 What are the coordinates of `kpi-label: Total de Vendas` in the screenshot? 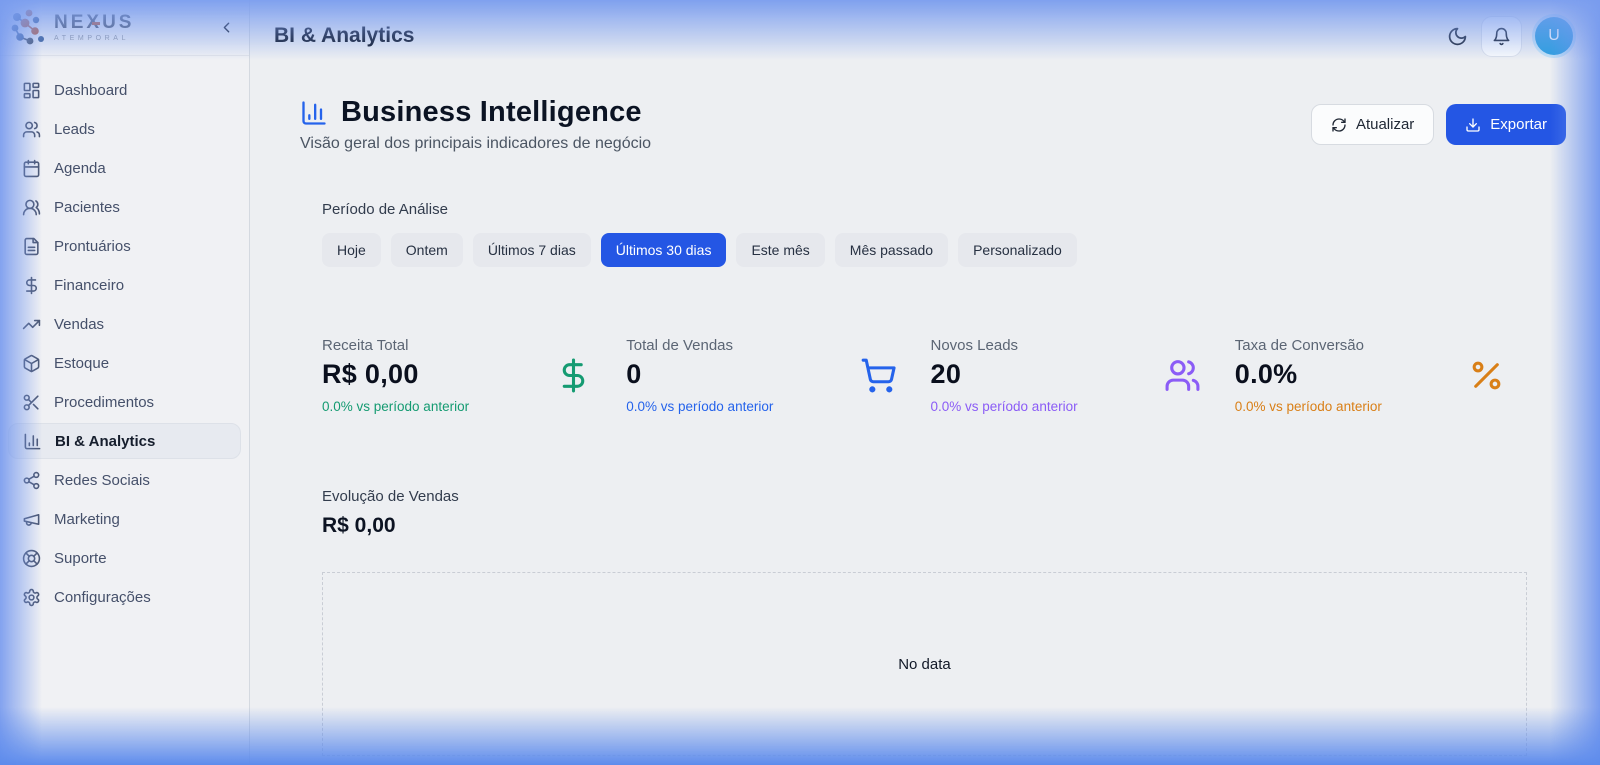 It's located at (680, 345).